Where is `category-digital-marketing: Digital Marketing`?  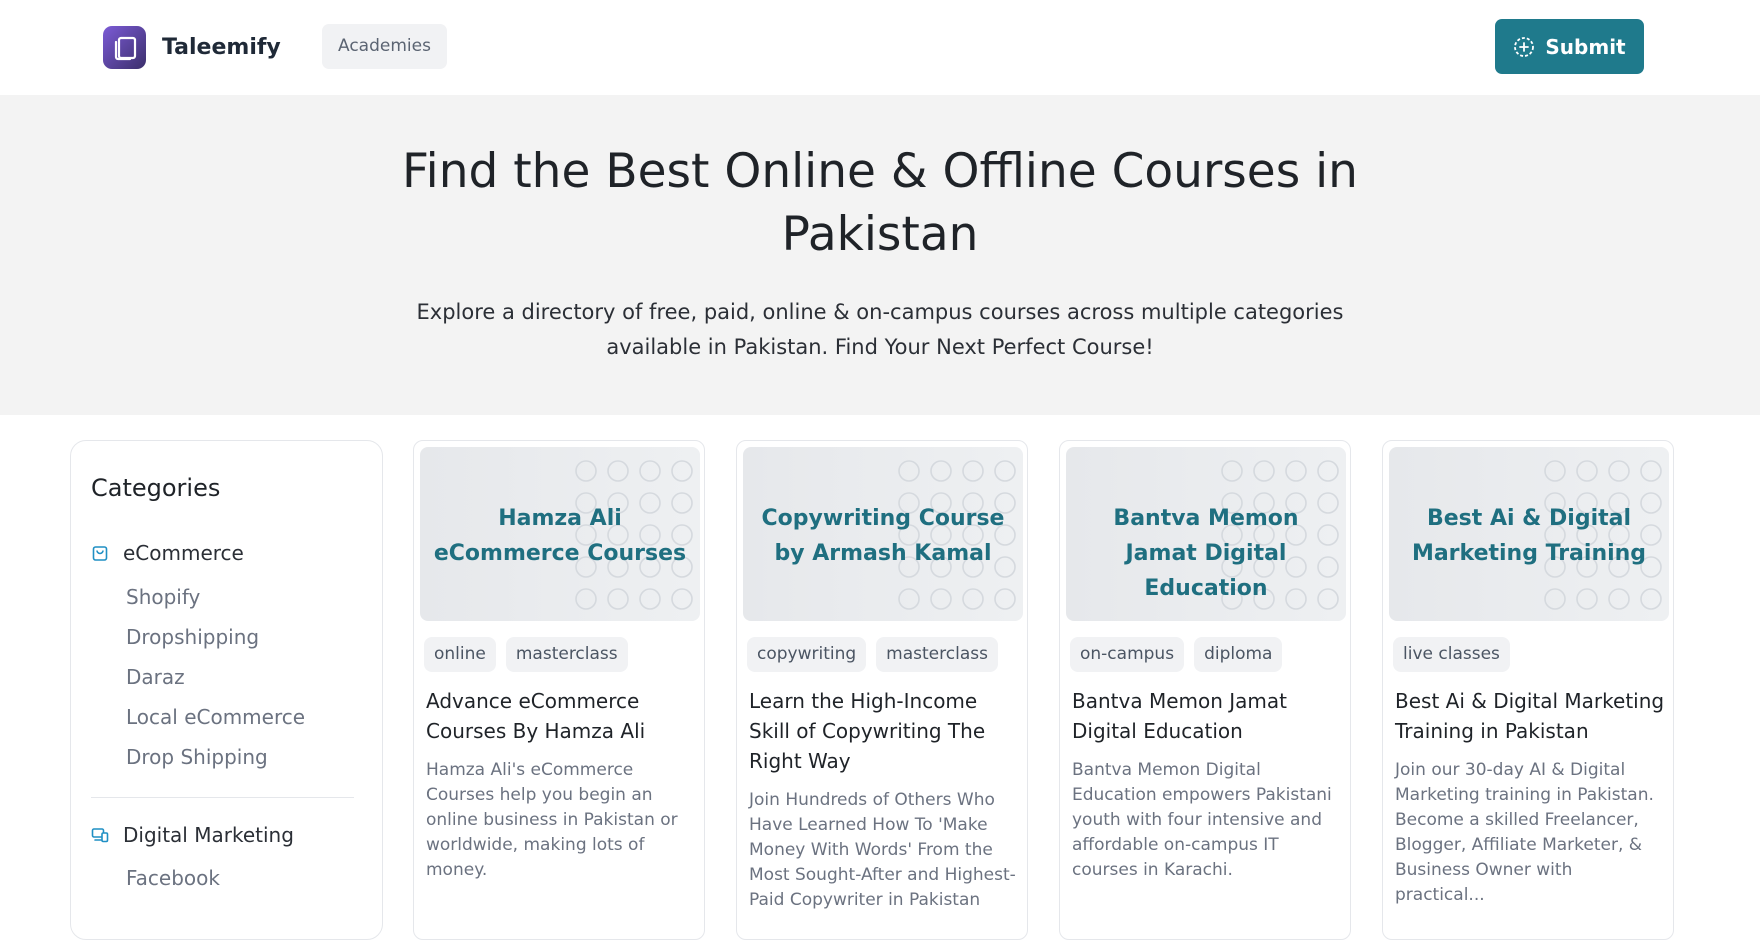
category-digital-marketing: Digital Marketing is located at coordinates (192, 835).